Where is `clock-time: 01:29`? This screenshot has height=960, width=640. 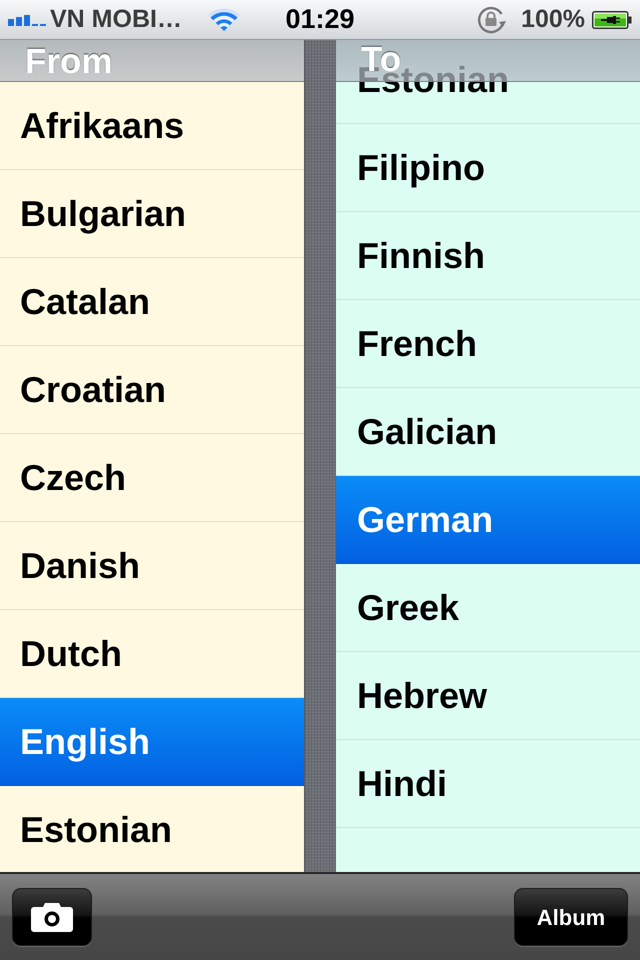
clock-time: 01:29 is located at coordinates (320, 19).